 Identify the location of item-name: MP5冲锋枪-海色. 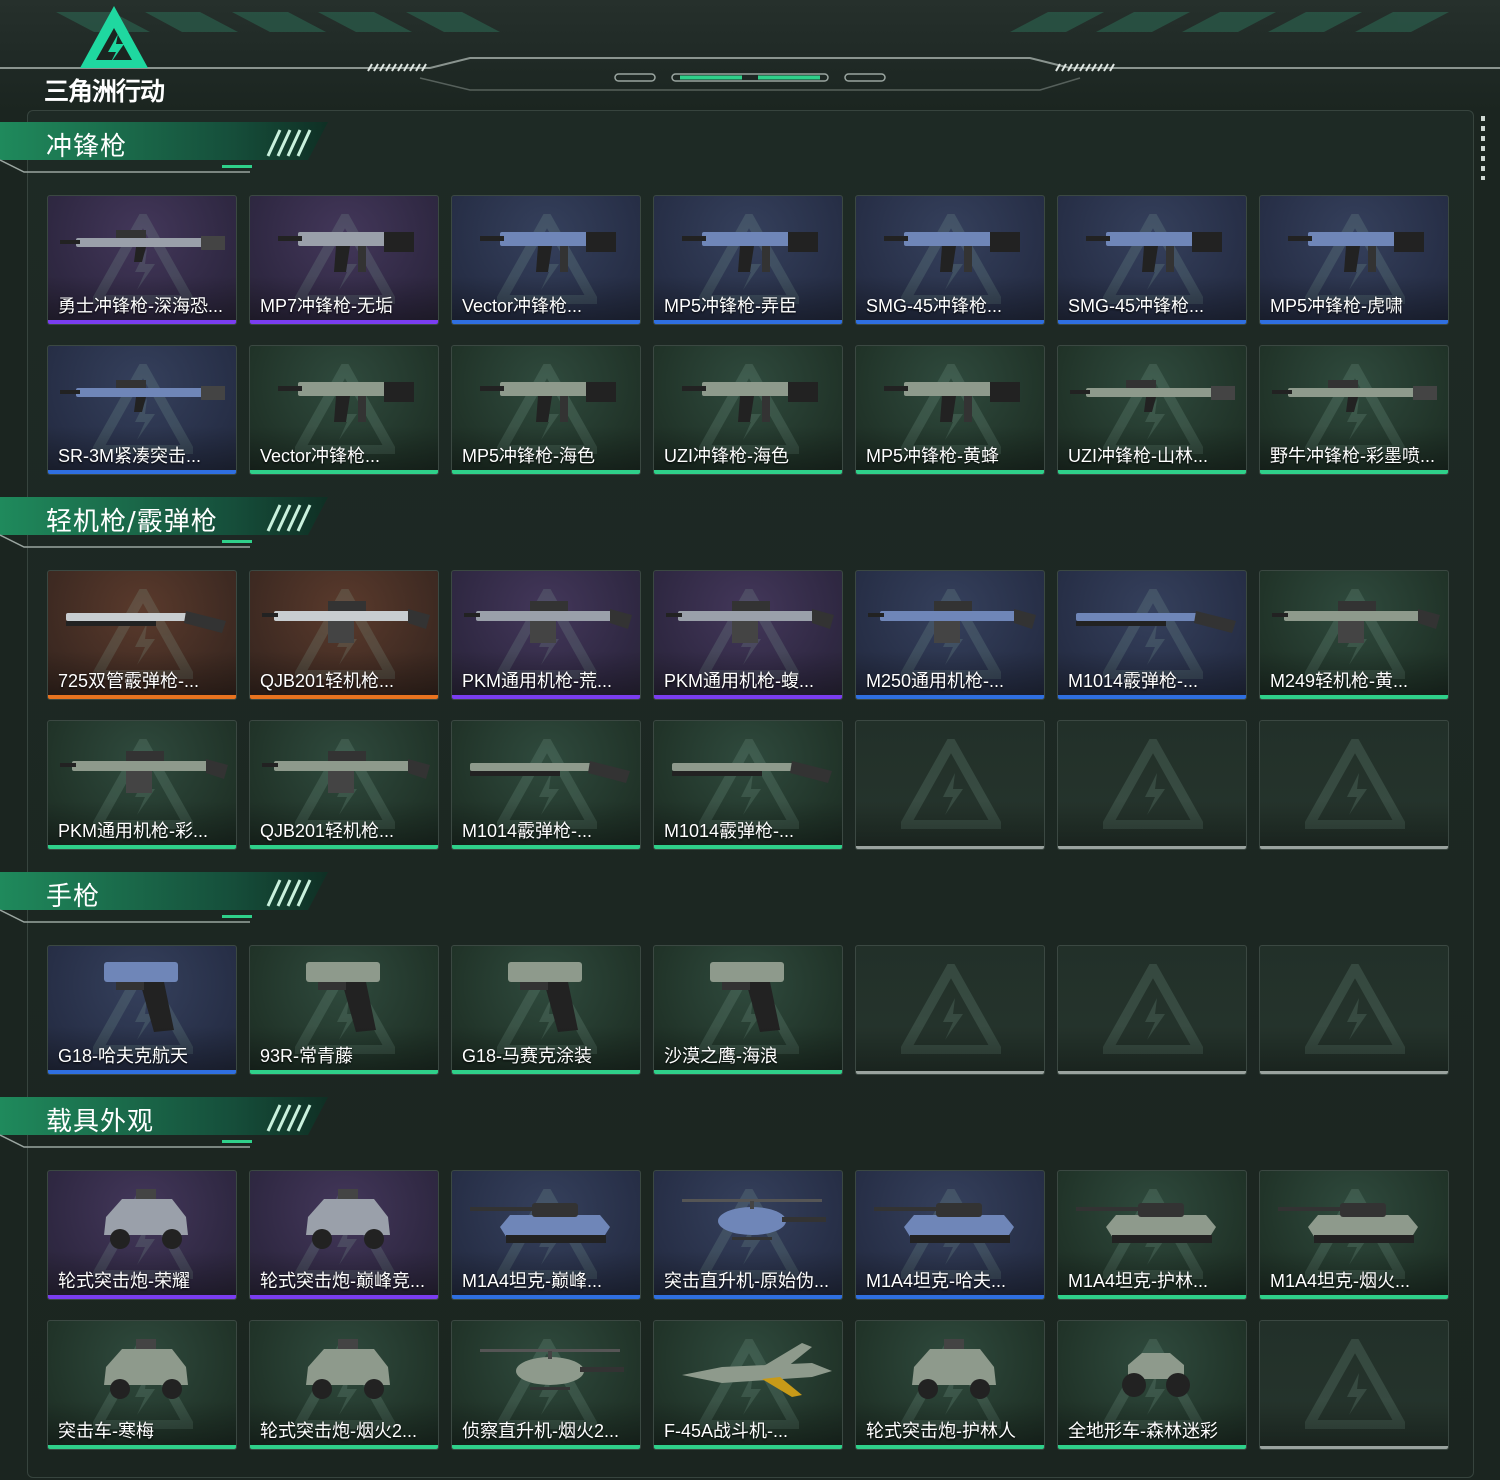
(529, 456).